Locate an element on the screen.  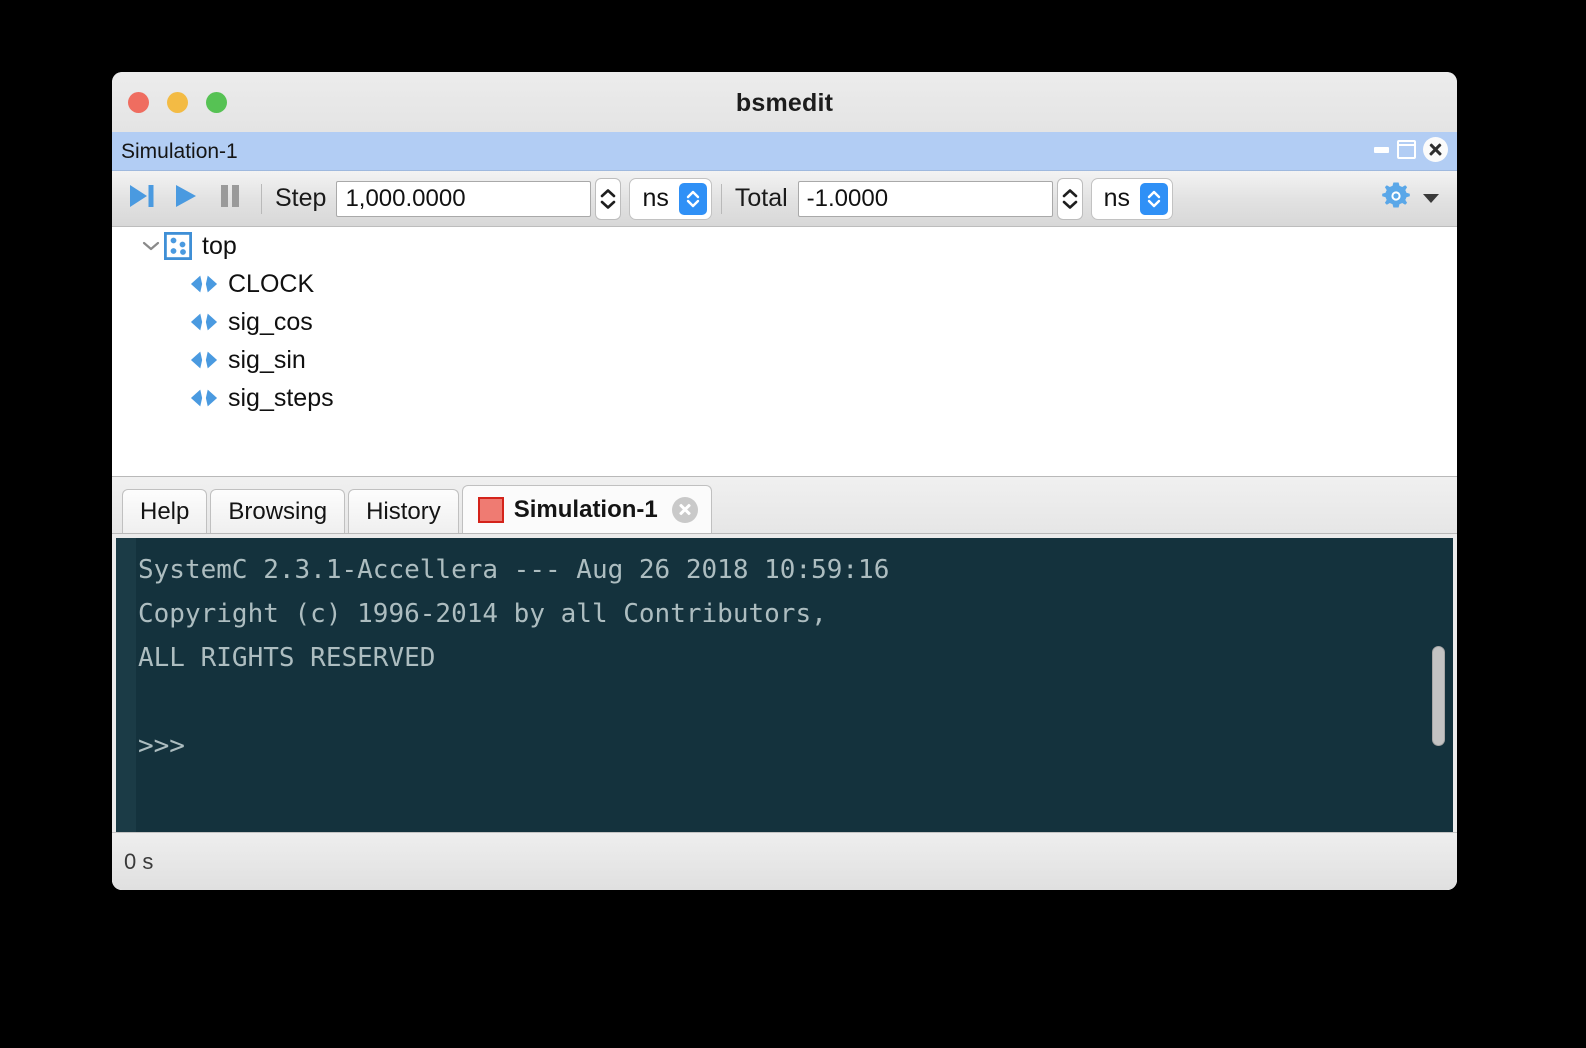
console-gutter is located at coordinates (126, 686).